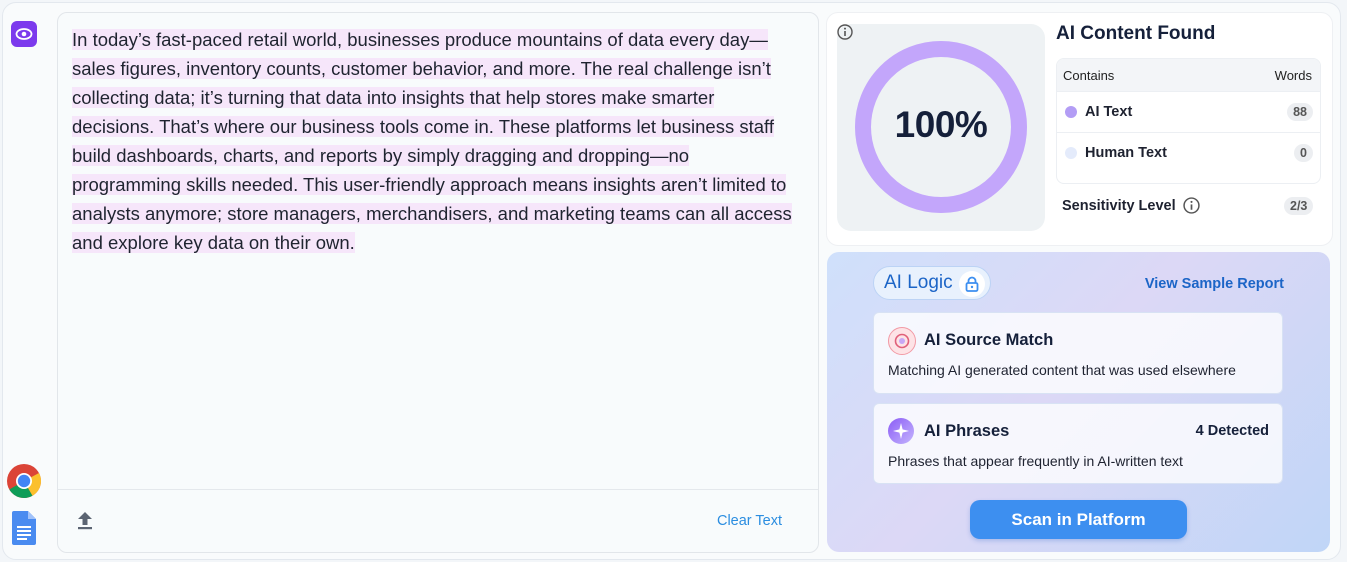  What do you see at coordinates (24, 528) in the screenshot?
I see `google-docs-icon` at bounding box center [24, 528].